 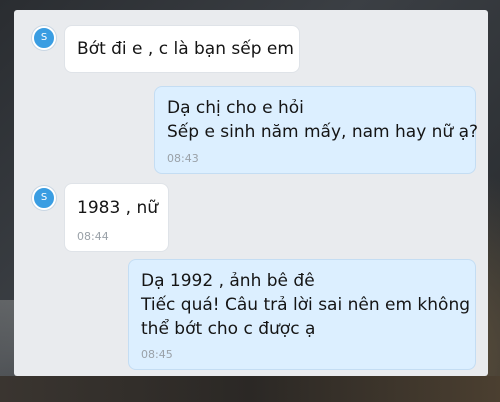 What do you see at coordinates (250, 389) in the screenshot?
I see `background-floor-strip` at bounding box center [250, 389].